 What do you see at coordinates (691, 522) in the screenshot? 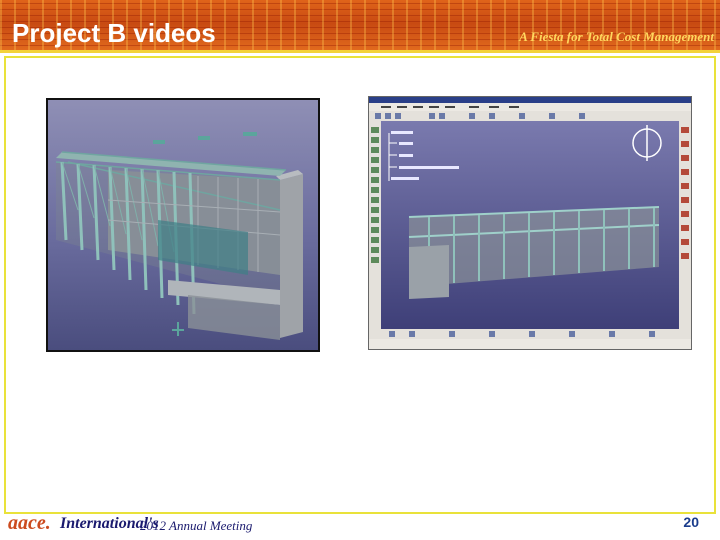
I see `page-number: 20` at bounding box center [691, 522].